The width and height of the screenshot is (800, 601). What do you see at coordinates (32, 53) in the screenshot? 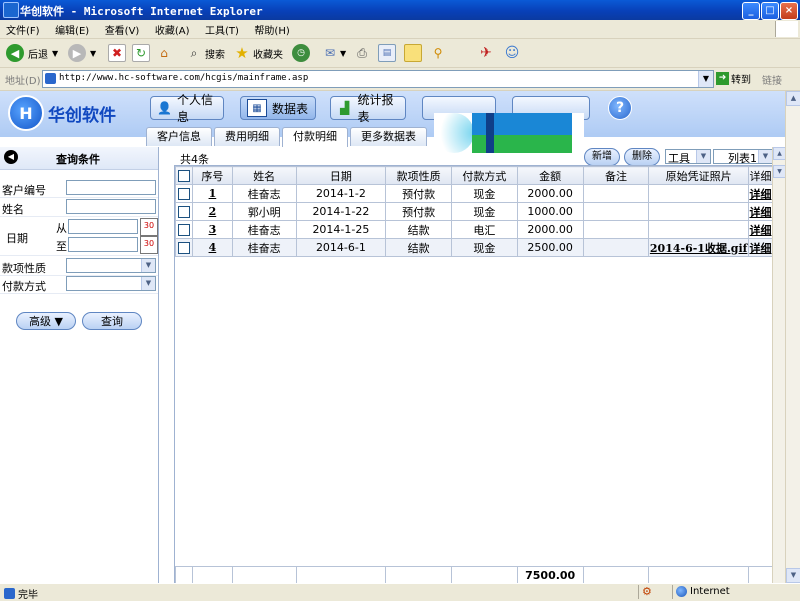
I see `back-button: ◀ 后退 ▼` at bounding box center [32, 53].